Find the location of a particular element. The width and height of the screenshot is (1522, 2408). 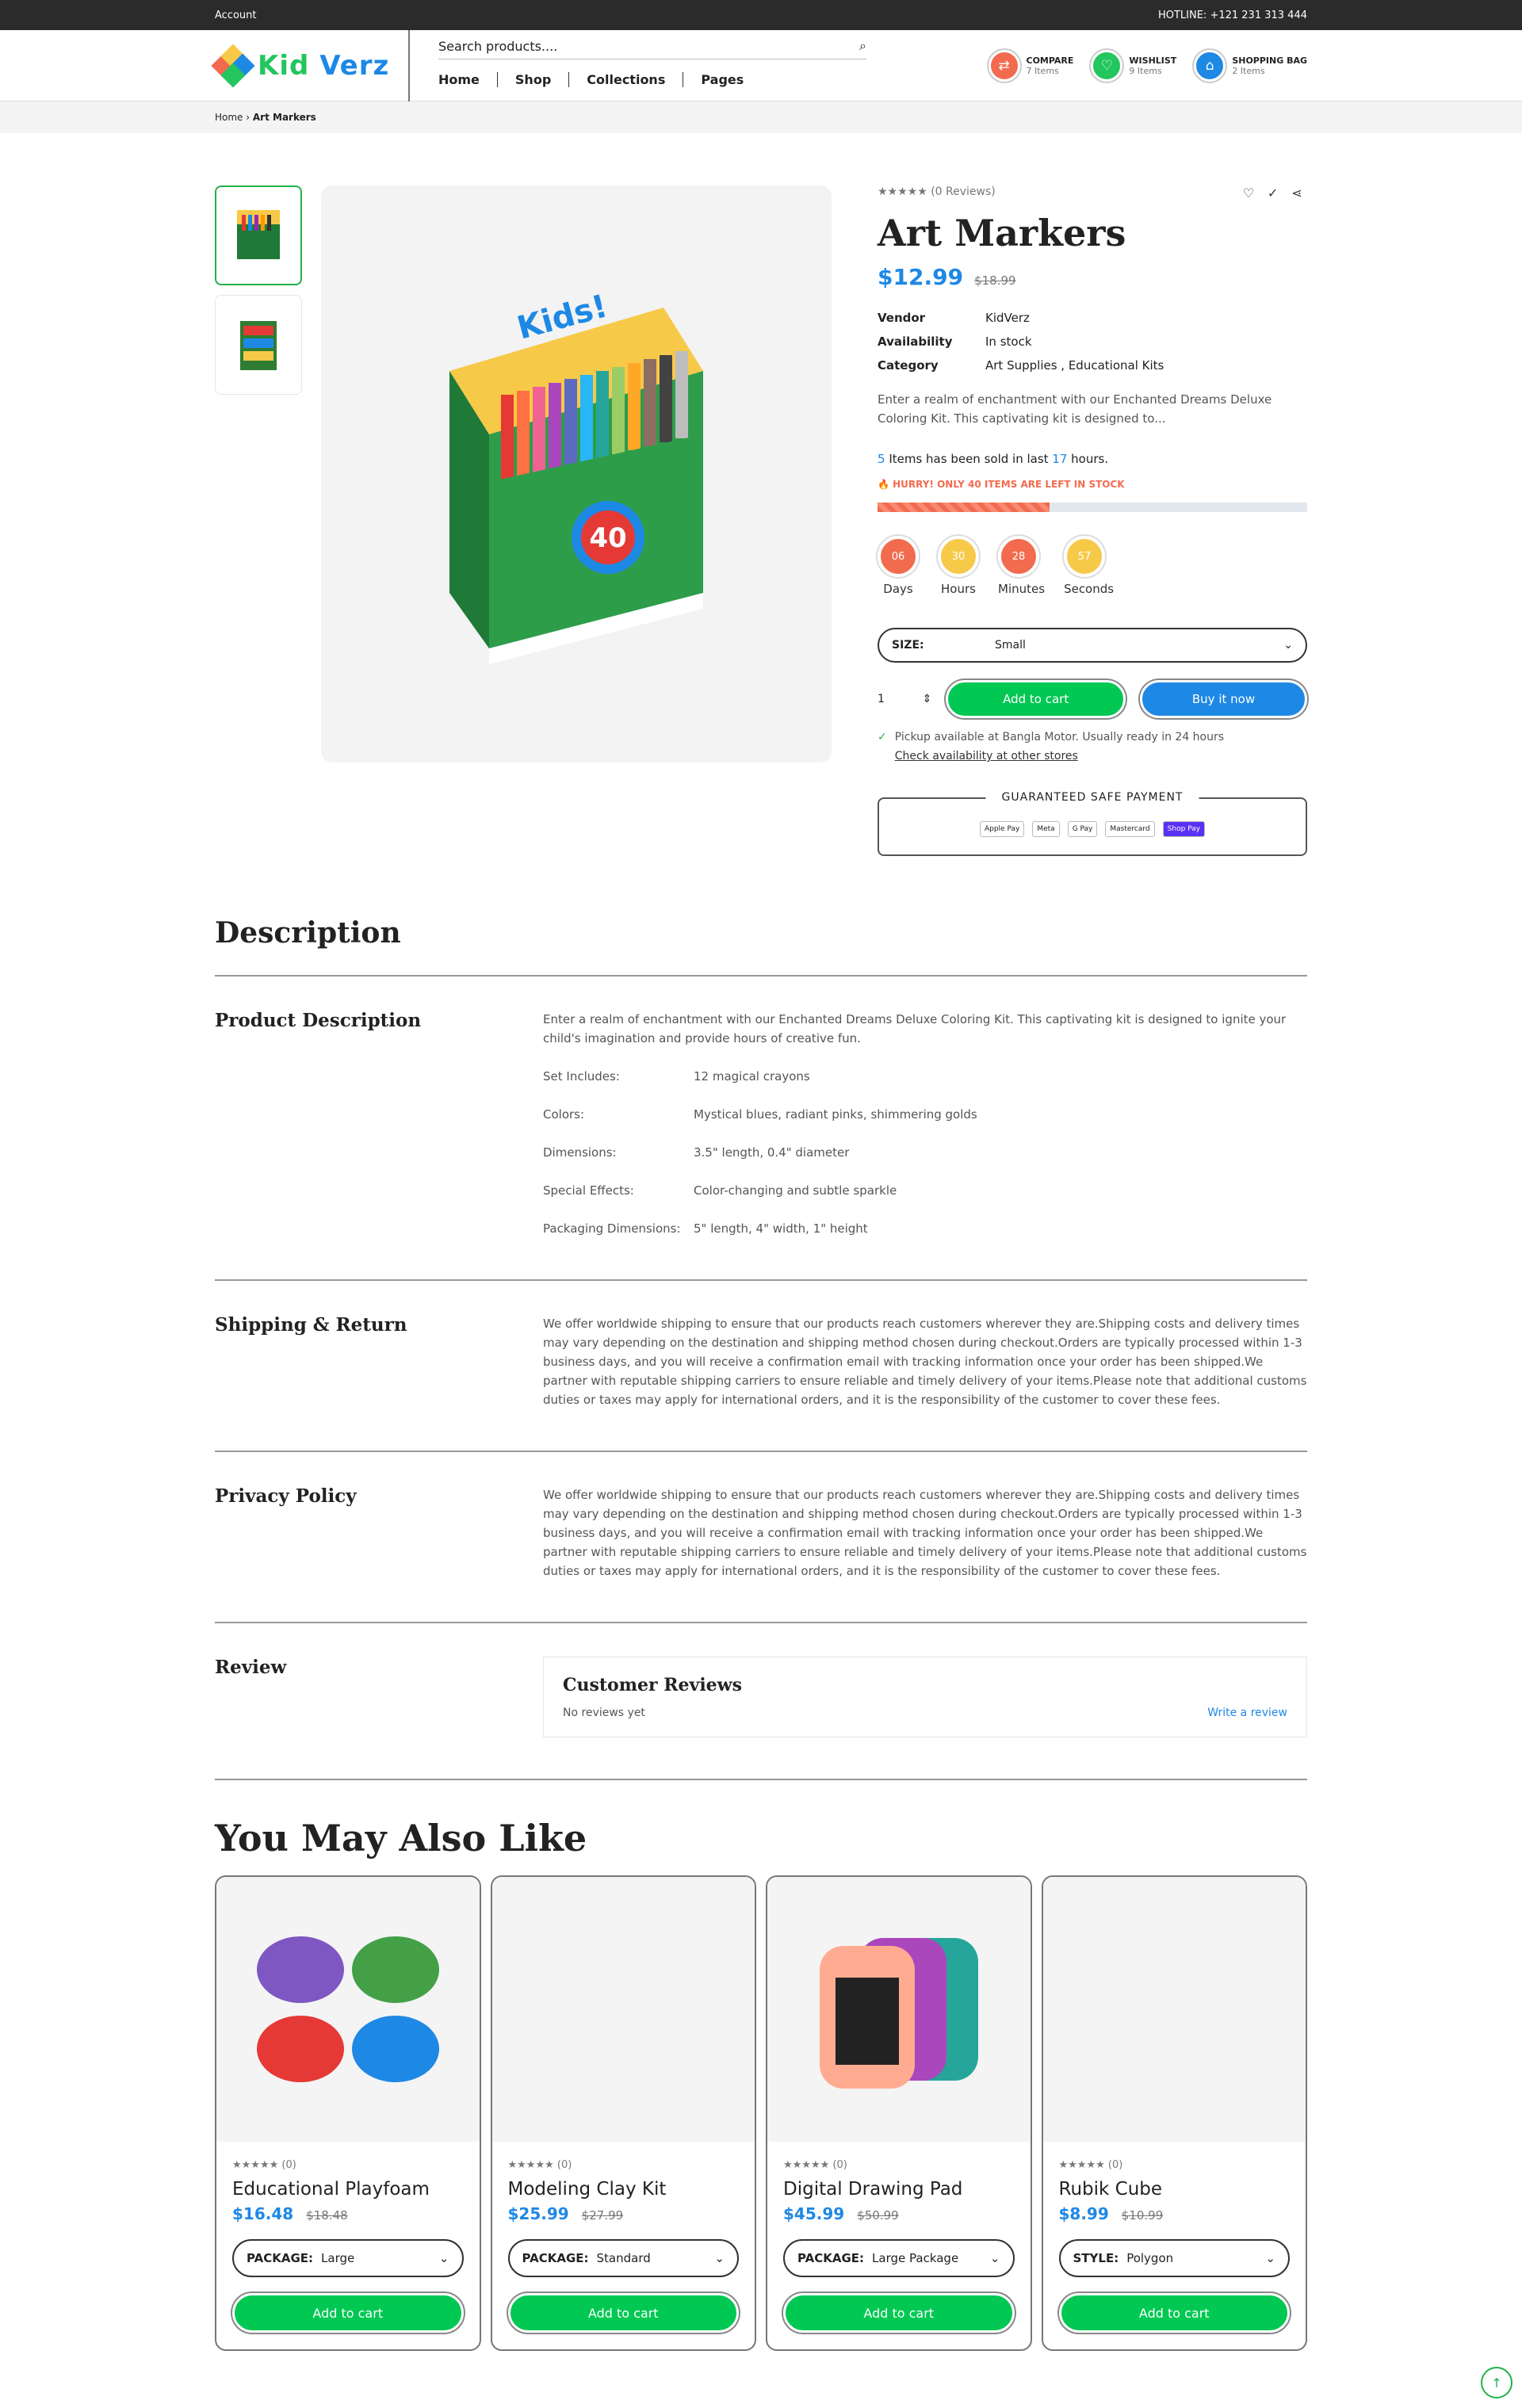

hurry-text: HURRY! ONLY 40 ITEMS ARE LEFT IN STOCK is located at coordinates (1009, 484).